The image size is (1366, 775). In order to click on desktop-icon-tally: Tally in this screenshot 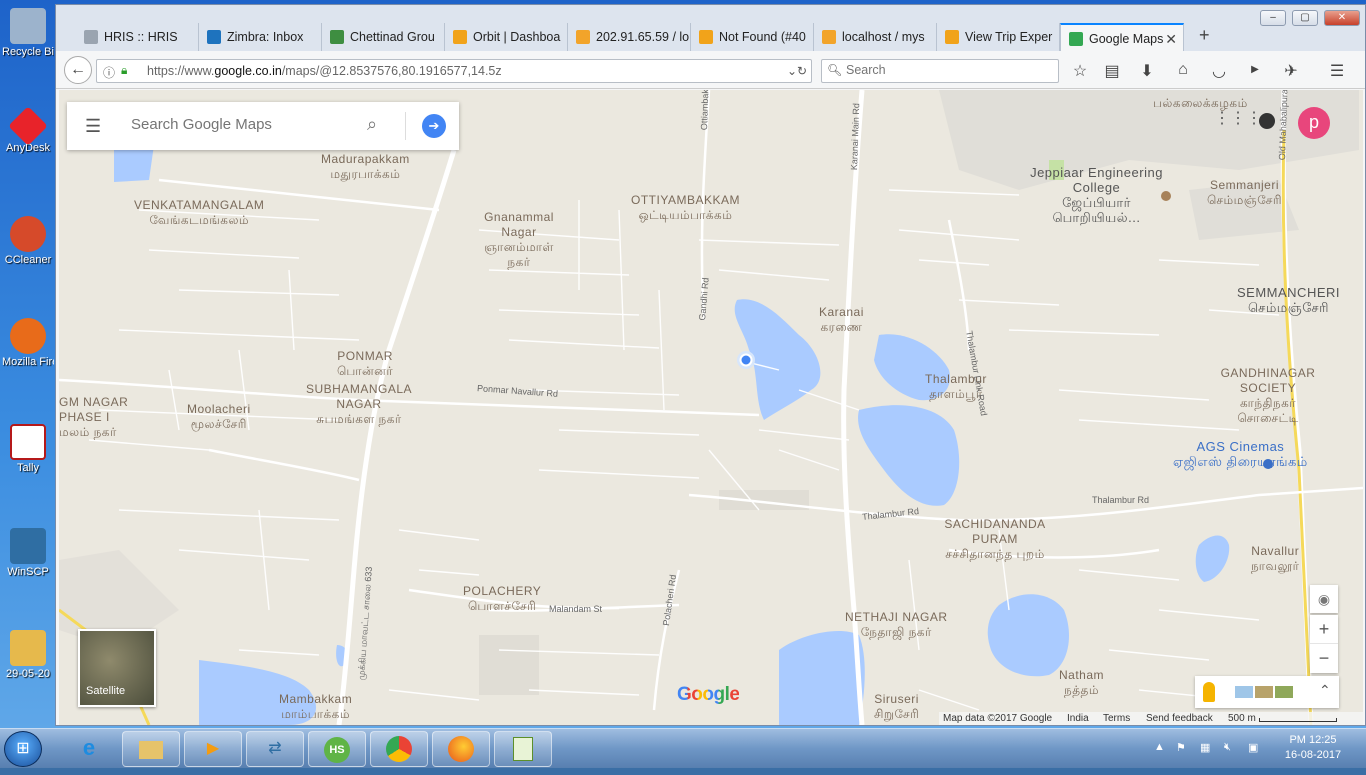, I will do `click(28, 449)`.